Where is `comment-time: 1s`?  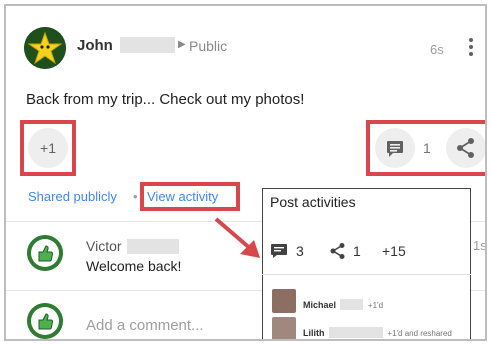 comment-time: 1s is located at coordinates (480, 245).